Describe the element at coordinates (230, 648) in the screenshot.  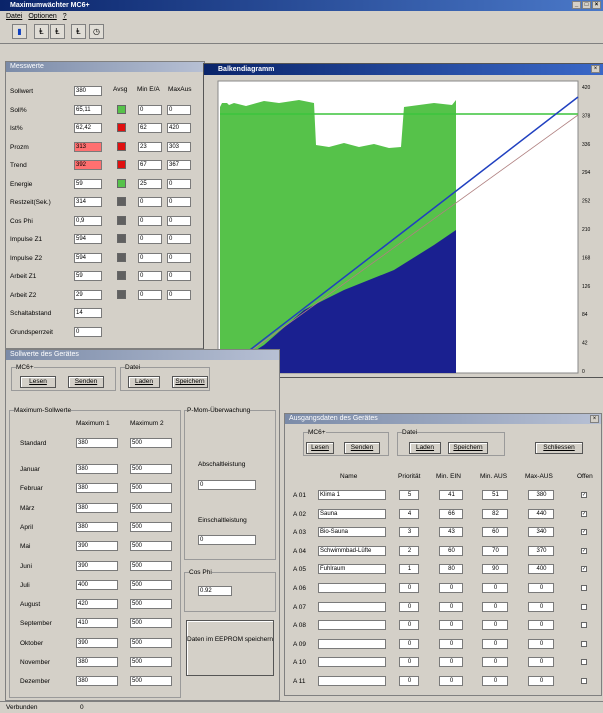
I see `eeprom-button: Daten im EEPROM speichern` at that location.